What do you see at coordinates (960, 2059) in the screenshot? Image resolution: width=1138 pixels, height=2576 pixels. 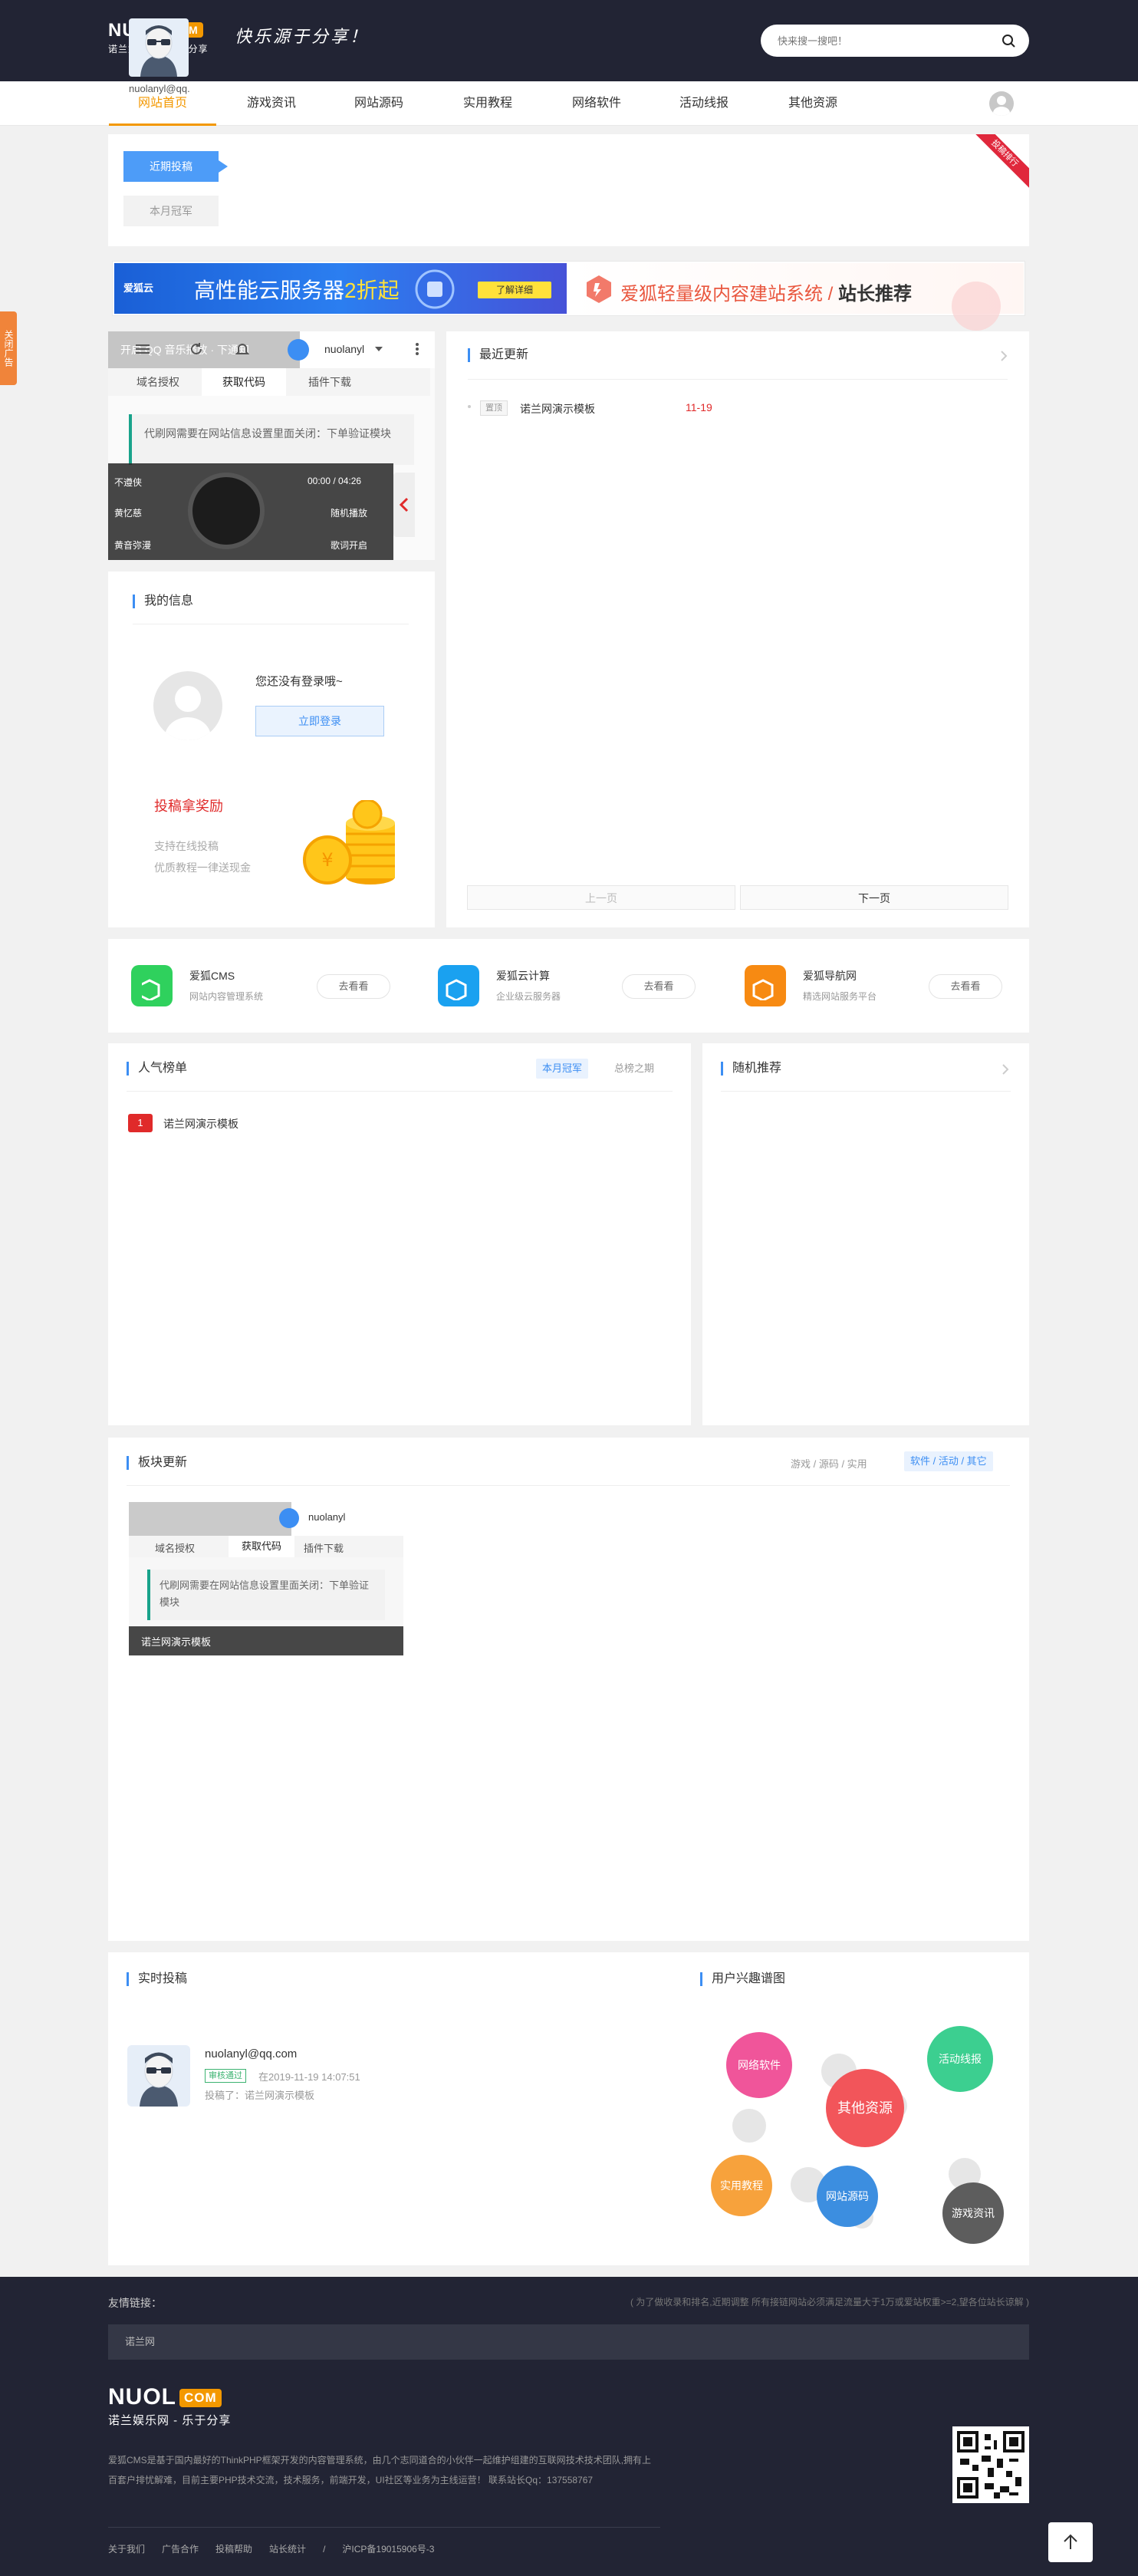 I see `interest-bubble: 活动线报` at bounding box center [960, 2059].